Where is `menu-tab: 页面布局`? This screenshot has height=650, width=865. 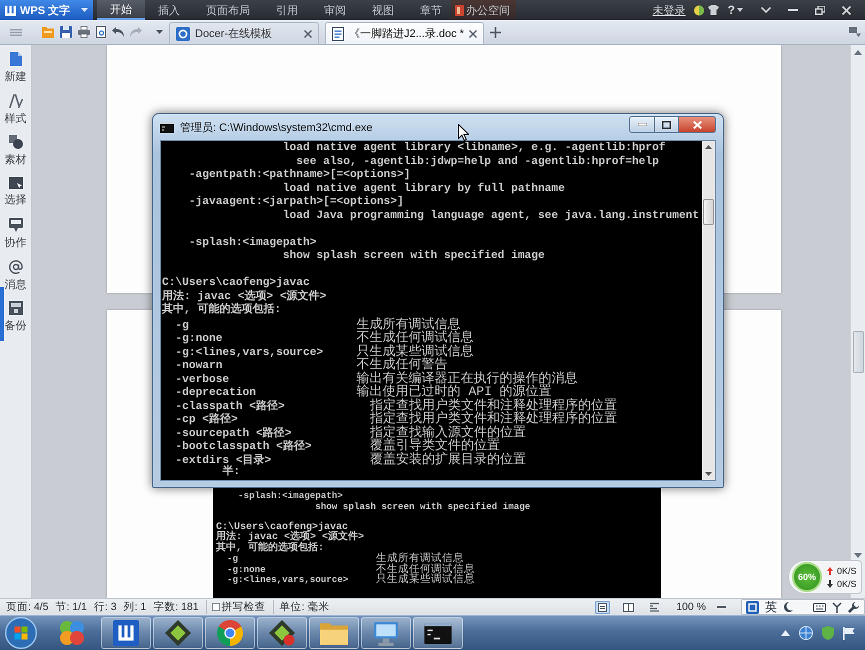
menu-tab: 页面布局 is located at coordinates (228, 10).